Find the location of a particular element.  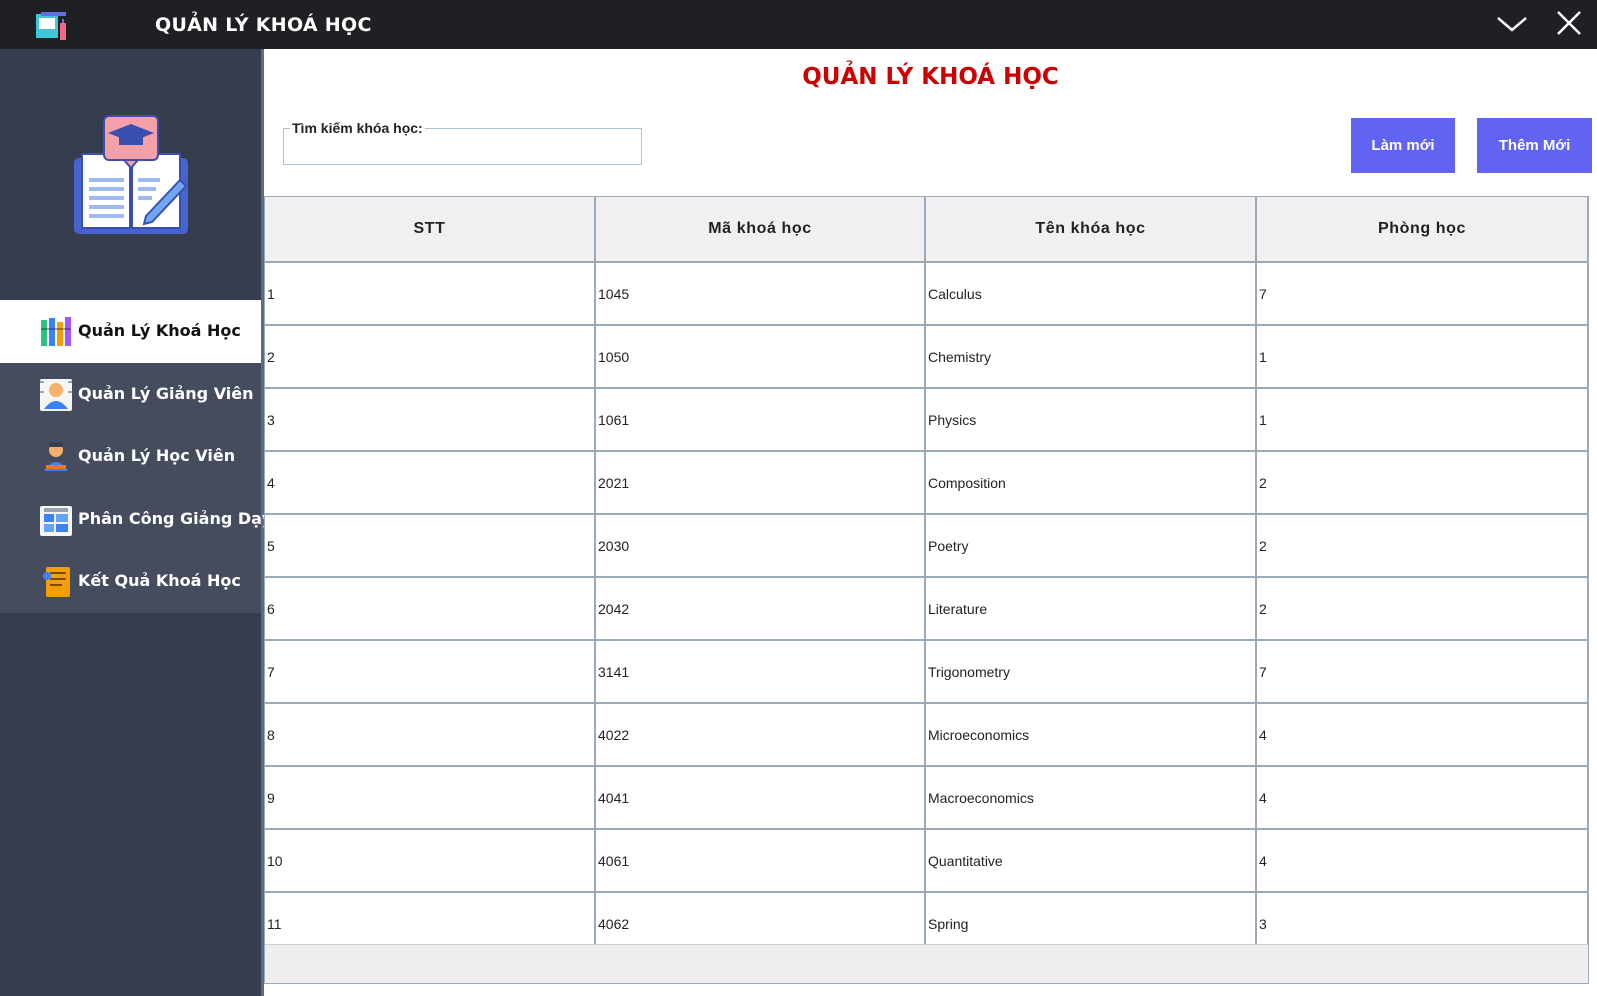

table-row: 8 4022 Microeconomics 4 is located at coordinates (927, 735).